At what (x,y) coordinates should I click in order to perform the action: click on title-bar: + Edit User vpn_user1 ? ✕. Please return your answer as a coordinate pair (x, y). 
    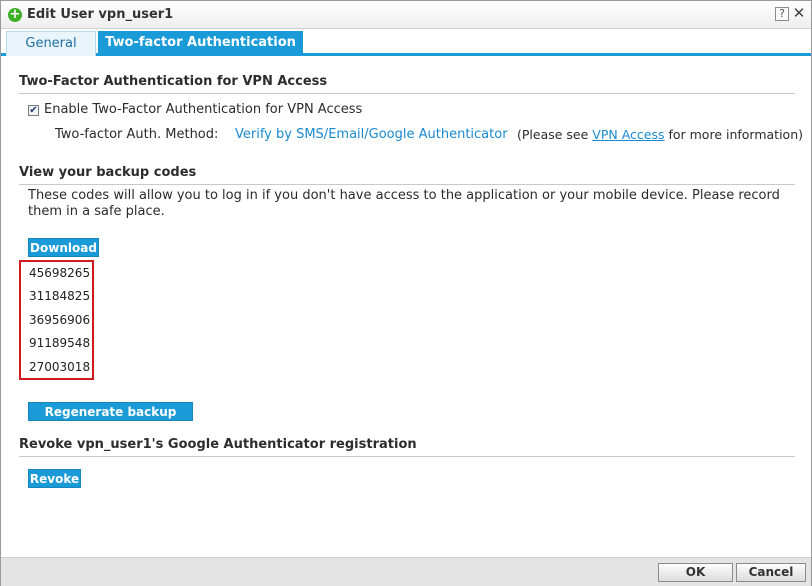
    Looking at the image, I should click on (406, 15).